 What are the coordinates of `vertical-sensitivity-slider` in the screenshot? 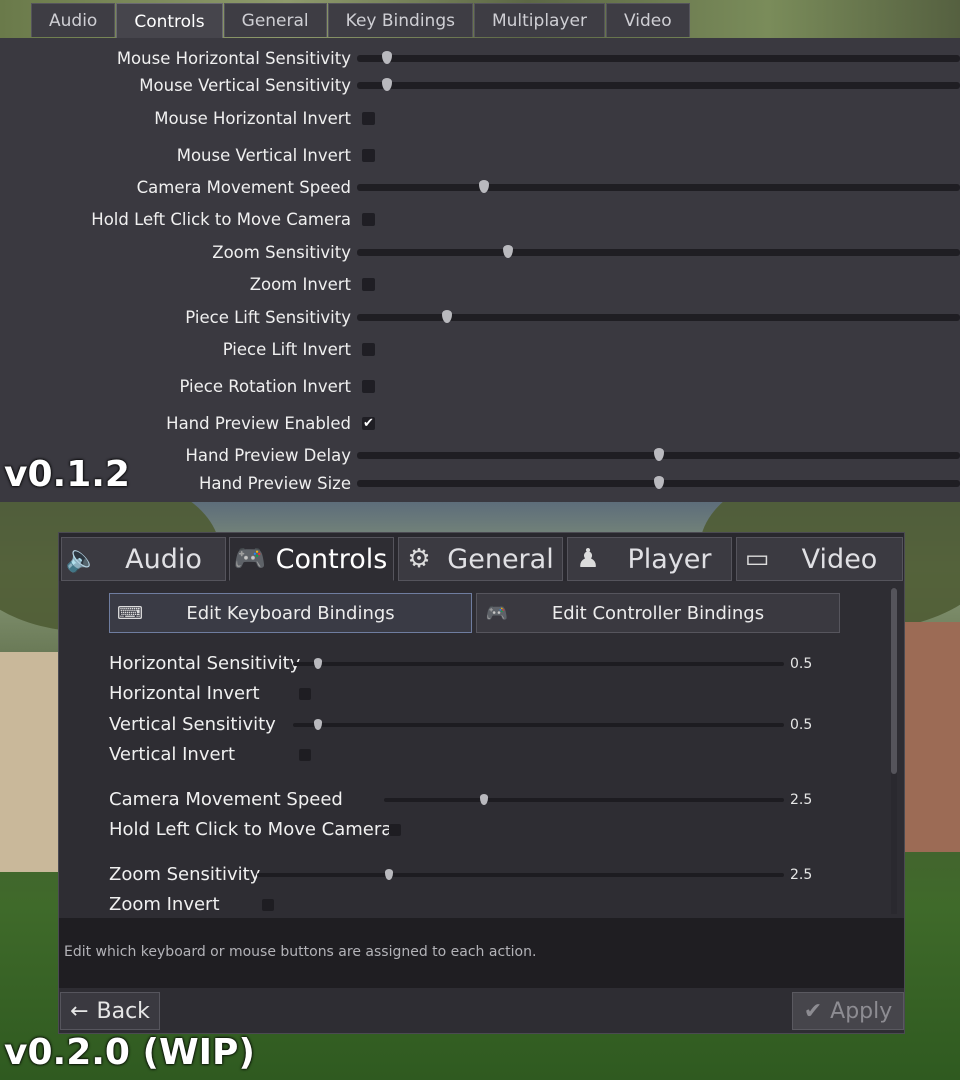 It's located at (538, 724).